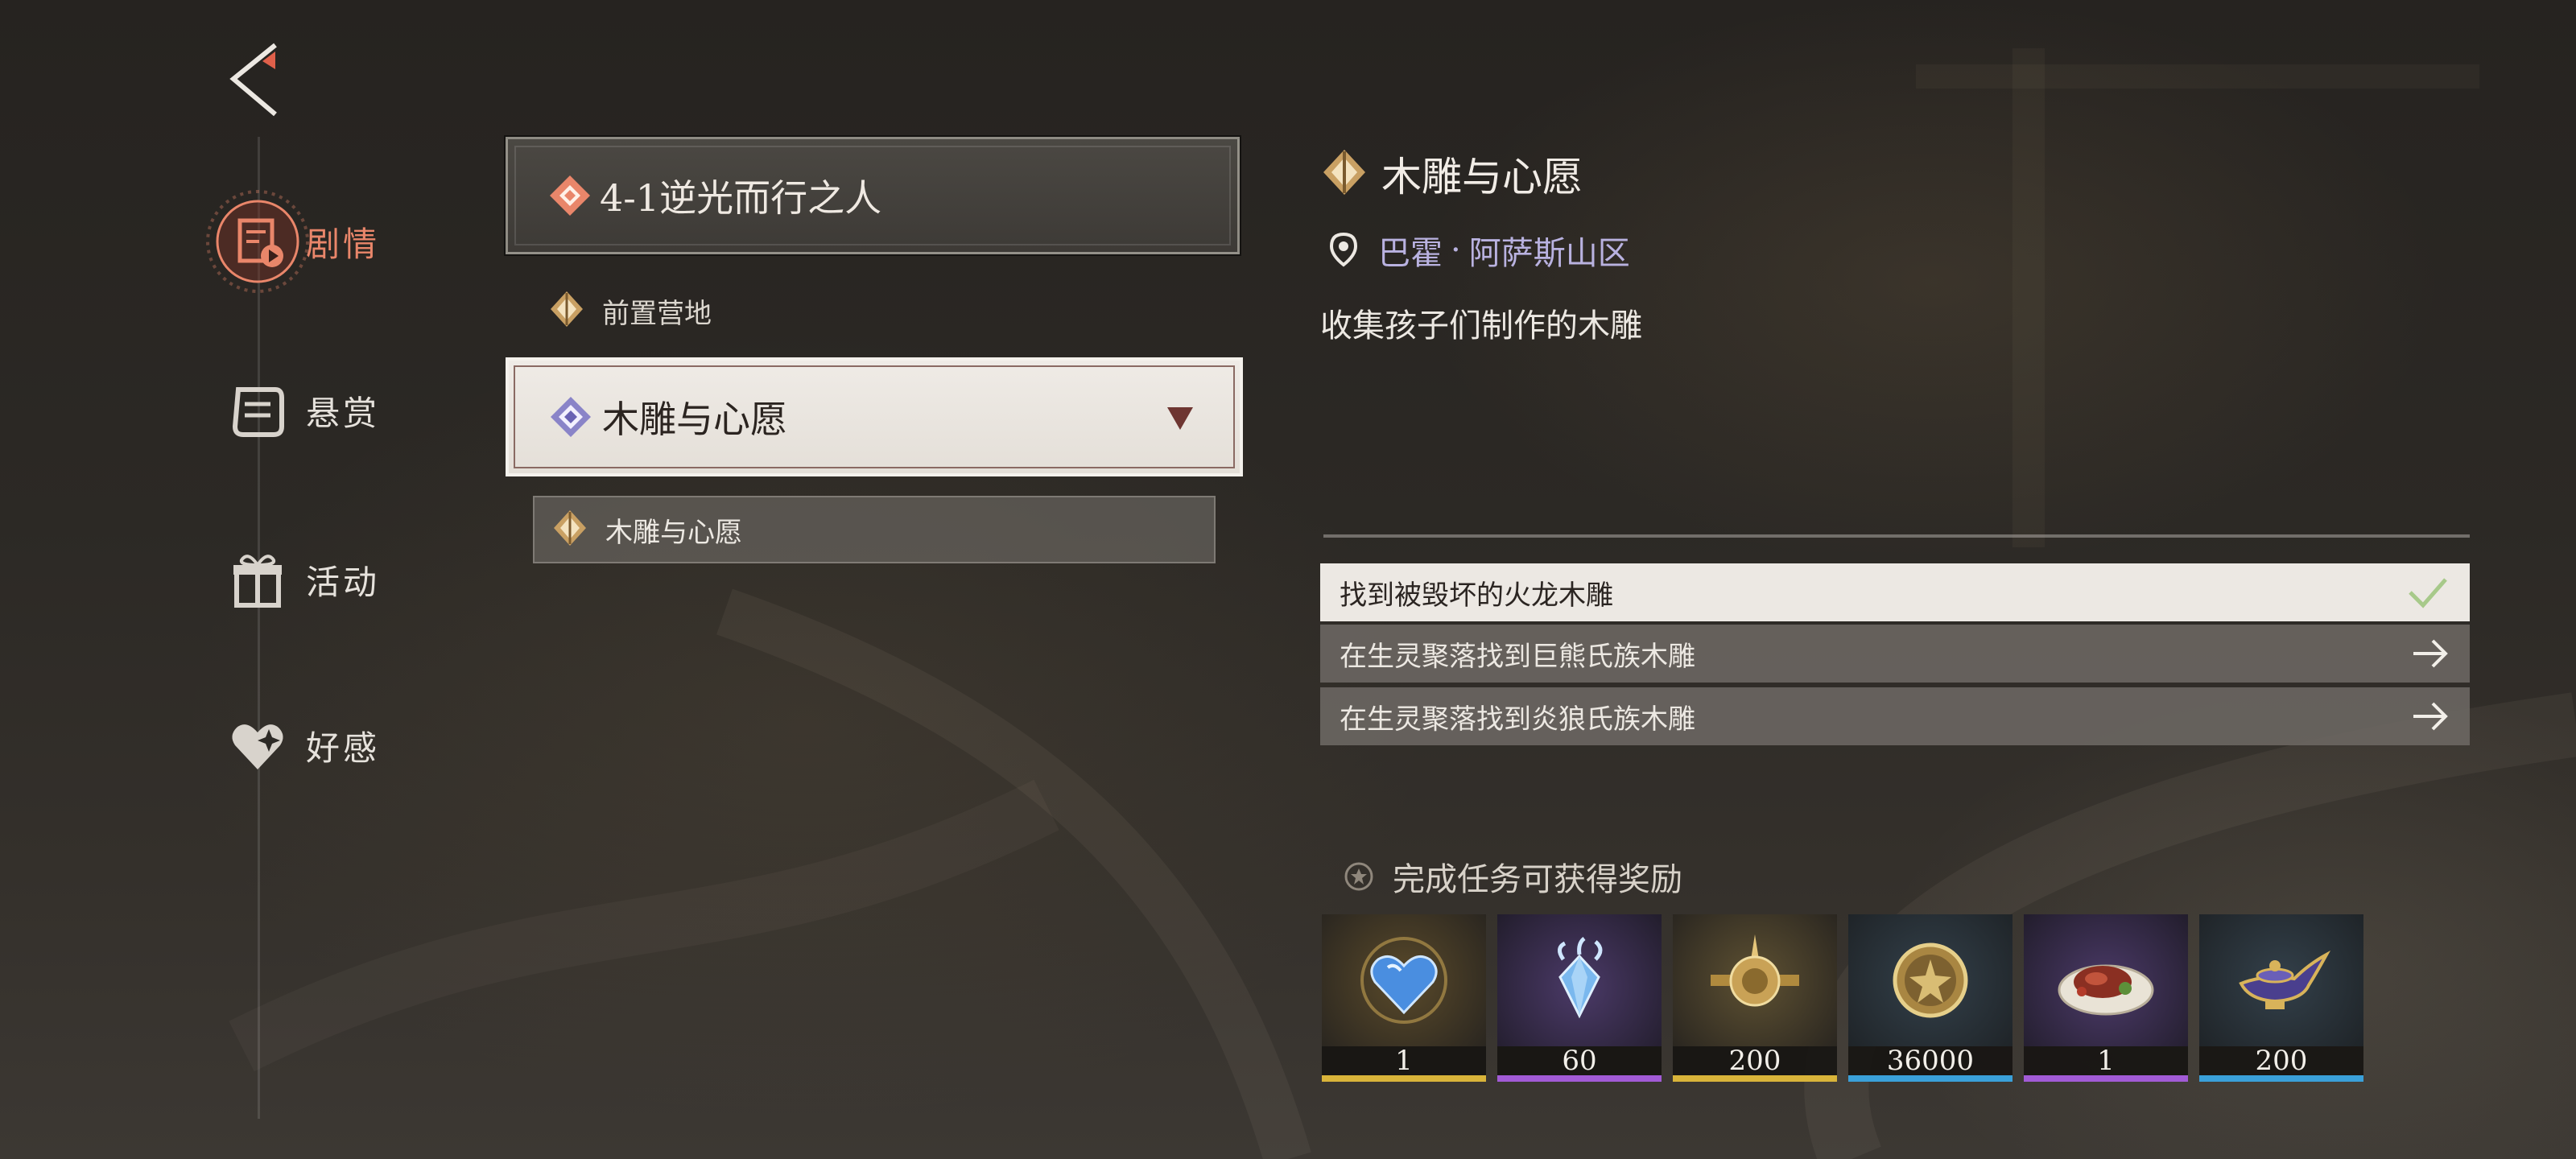  What do you see at coordinates (257, 410) in the screenshot?
I see `bounty-scroll-icon` at bounding box center [257, 410].